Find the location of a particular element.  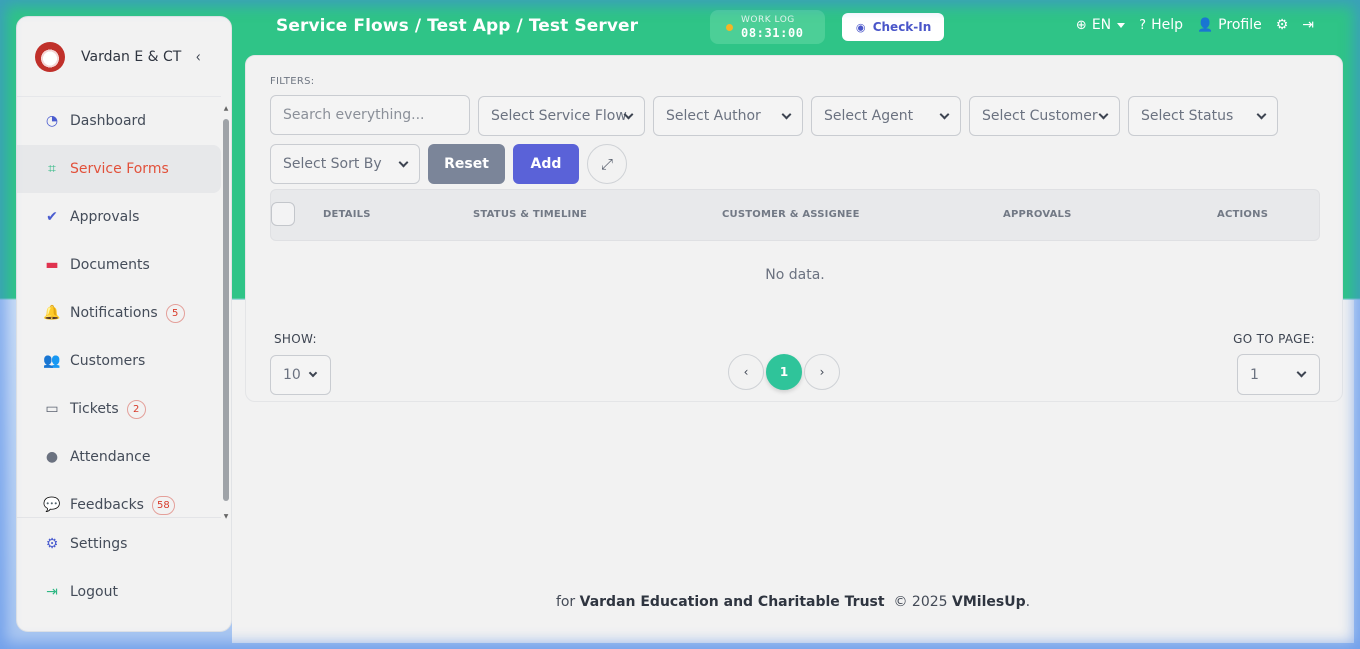

column-actions: ACTIONS is located at coordinates (1242, 214).